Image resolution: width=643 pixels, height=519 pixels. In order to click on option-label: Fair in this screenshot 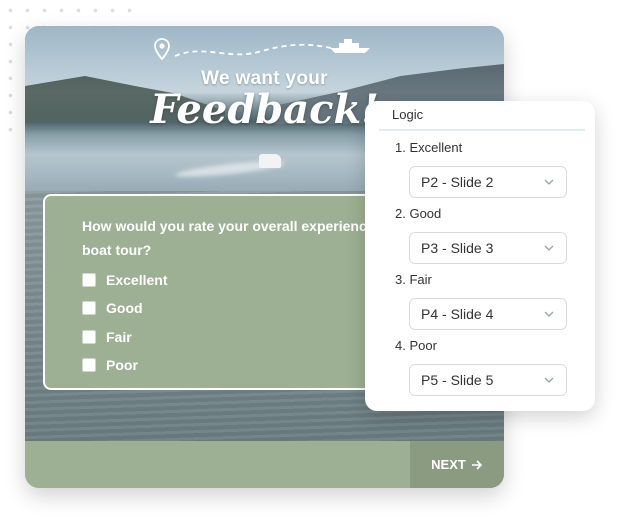, I will do `click(119, 337)`.